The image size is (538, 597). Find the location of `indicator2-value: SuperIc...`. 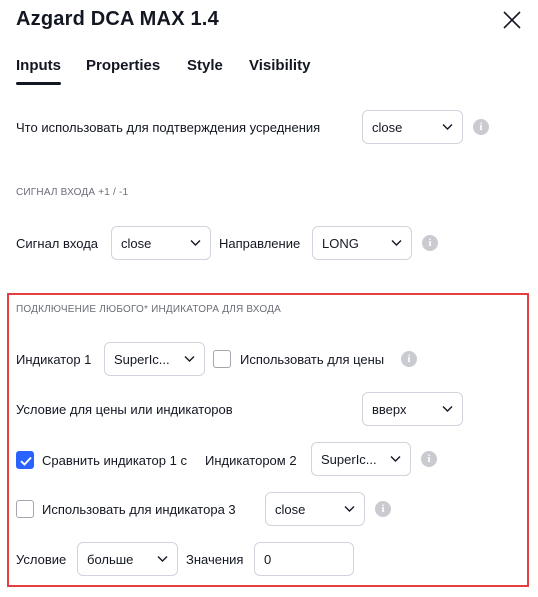

indicator2-value: SuperIc... is located at coordinates (349, 459).